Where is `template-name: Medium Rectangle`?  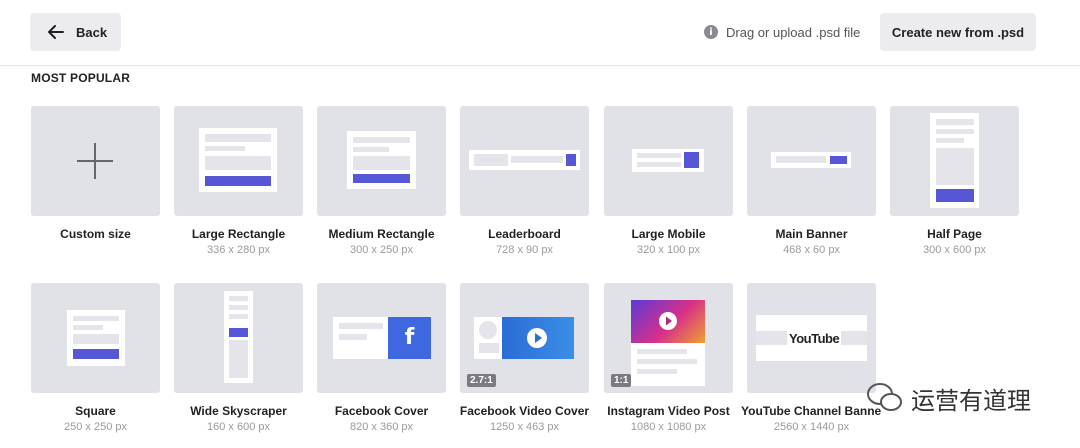 template-name: Medium Rectangle is located at coordinates (381, 234).